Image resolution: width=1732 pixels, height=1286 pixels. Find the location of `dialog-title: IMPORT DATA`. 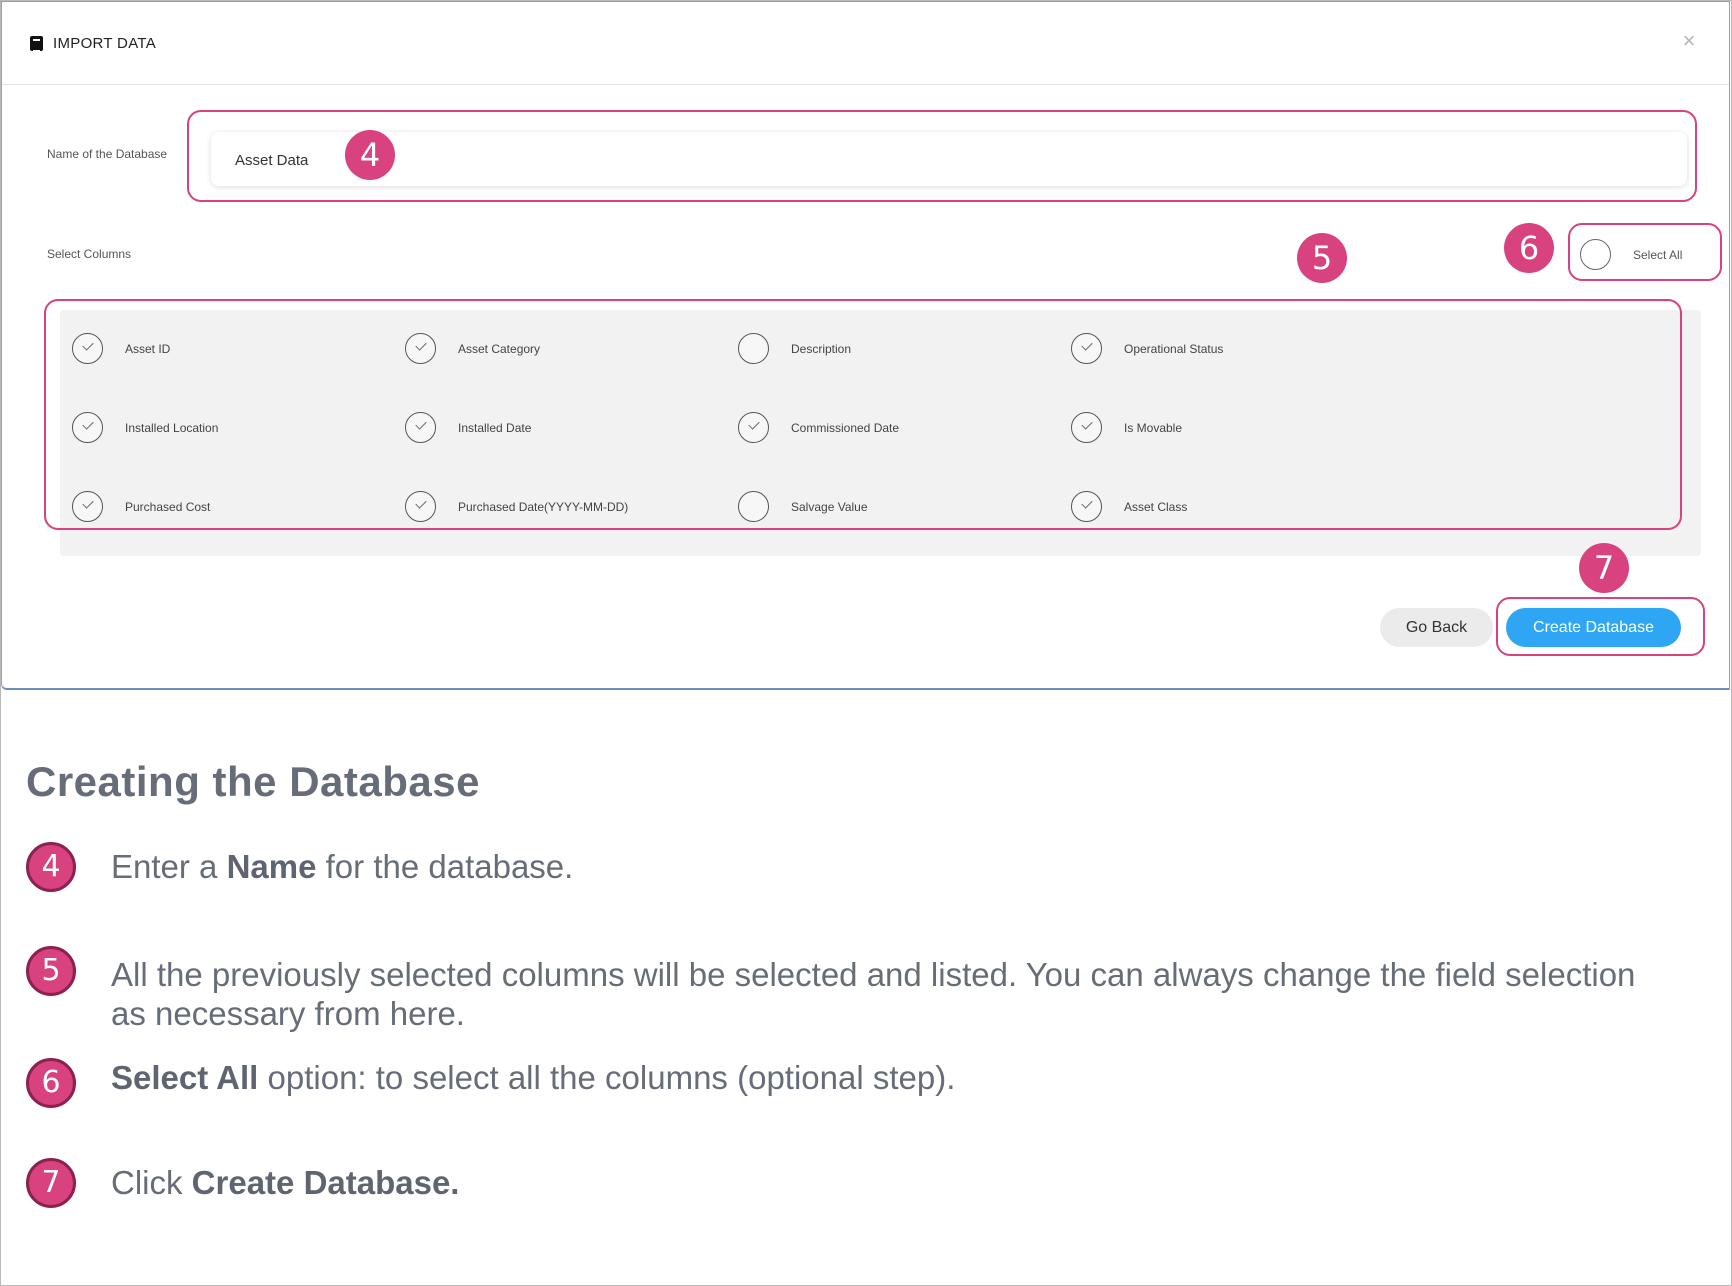

dialog-title: IMPORT DATA is located at coordinates (105, 43).